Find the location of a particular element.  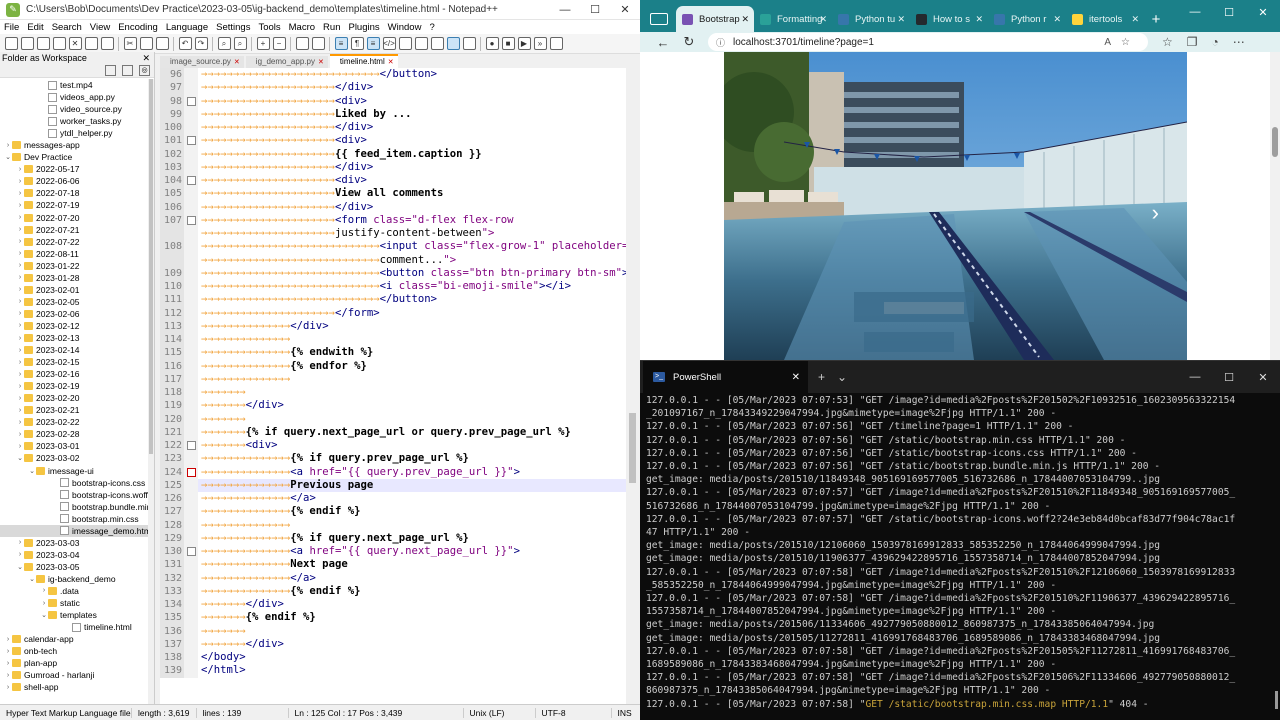

tree-item: › 2022-07-20 is located at coordinates (74, 218).